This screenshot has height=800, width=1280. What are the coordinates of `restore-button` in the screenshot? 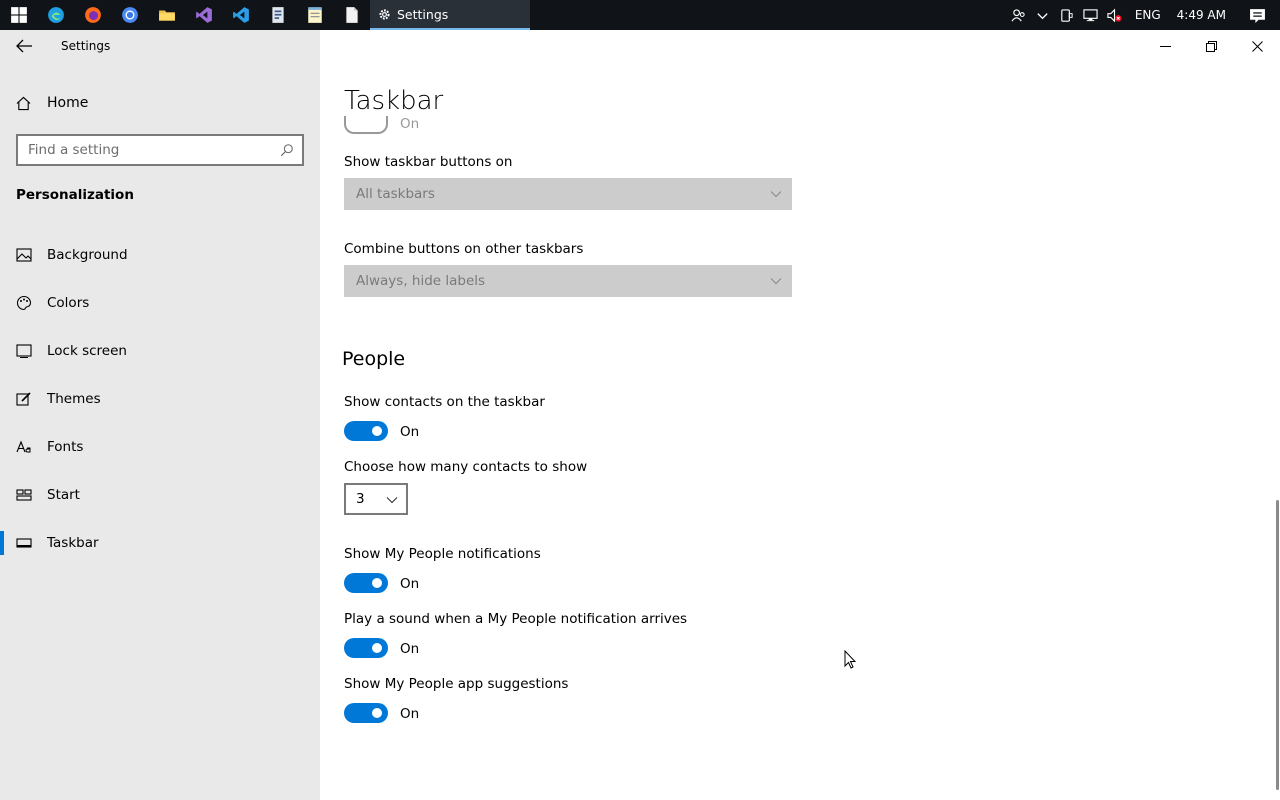 It's located at (1211, 46).